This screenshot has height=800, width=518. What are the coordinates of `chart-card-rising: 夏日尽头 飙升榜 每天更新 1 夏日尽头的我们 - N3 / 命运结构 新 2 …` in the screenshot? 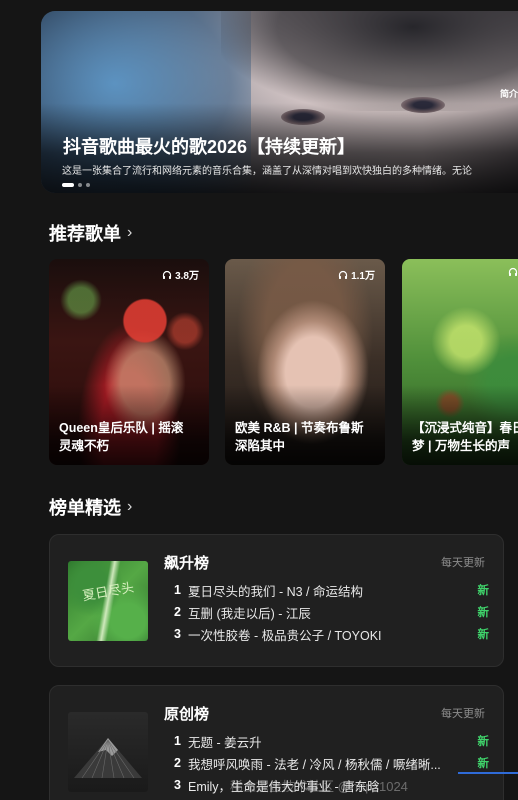 It's located at (276, 600).